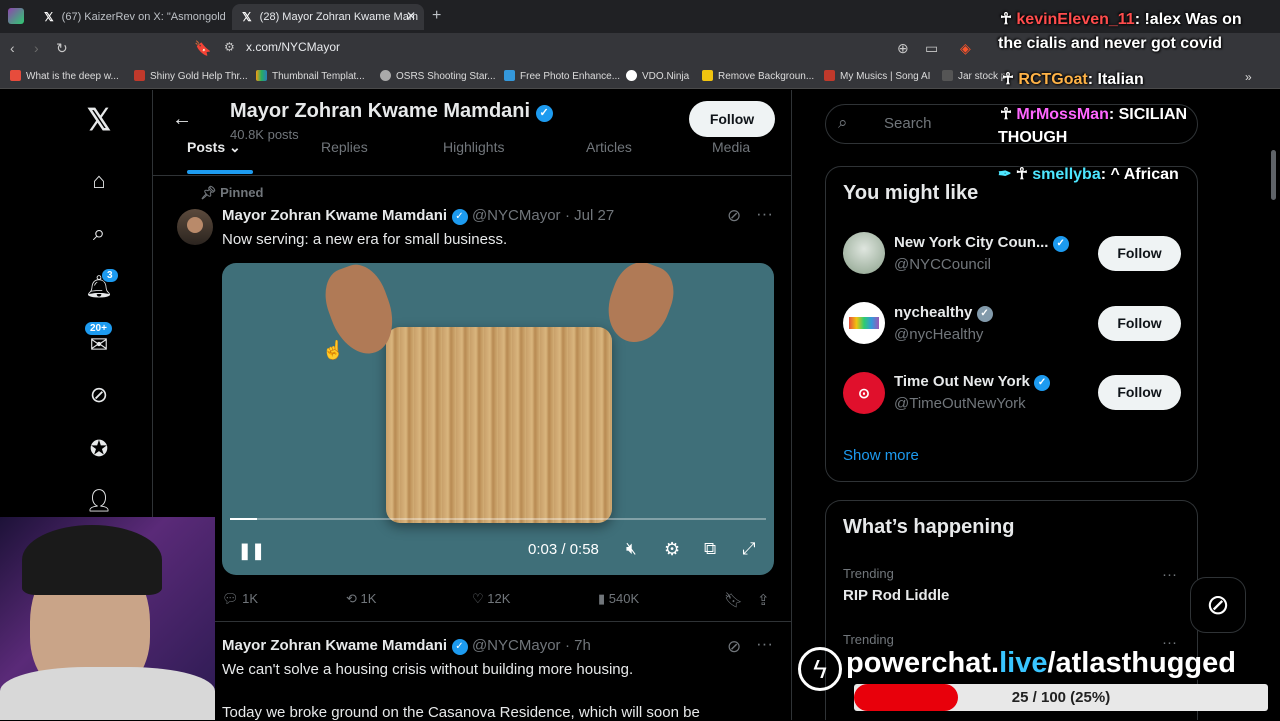 The height and width of the screenshot is (721, 1280). I want to click on like-action: ♡ 12K, so click(491, 599).